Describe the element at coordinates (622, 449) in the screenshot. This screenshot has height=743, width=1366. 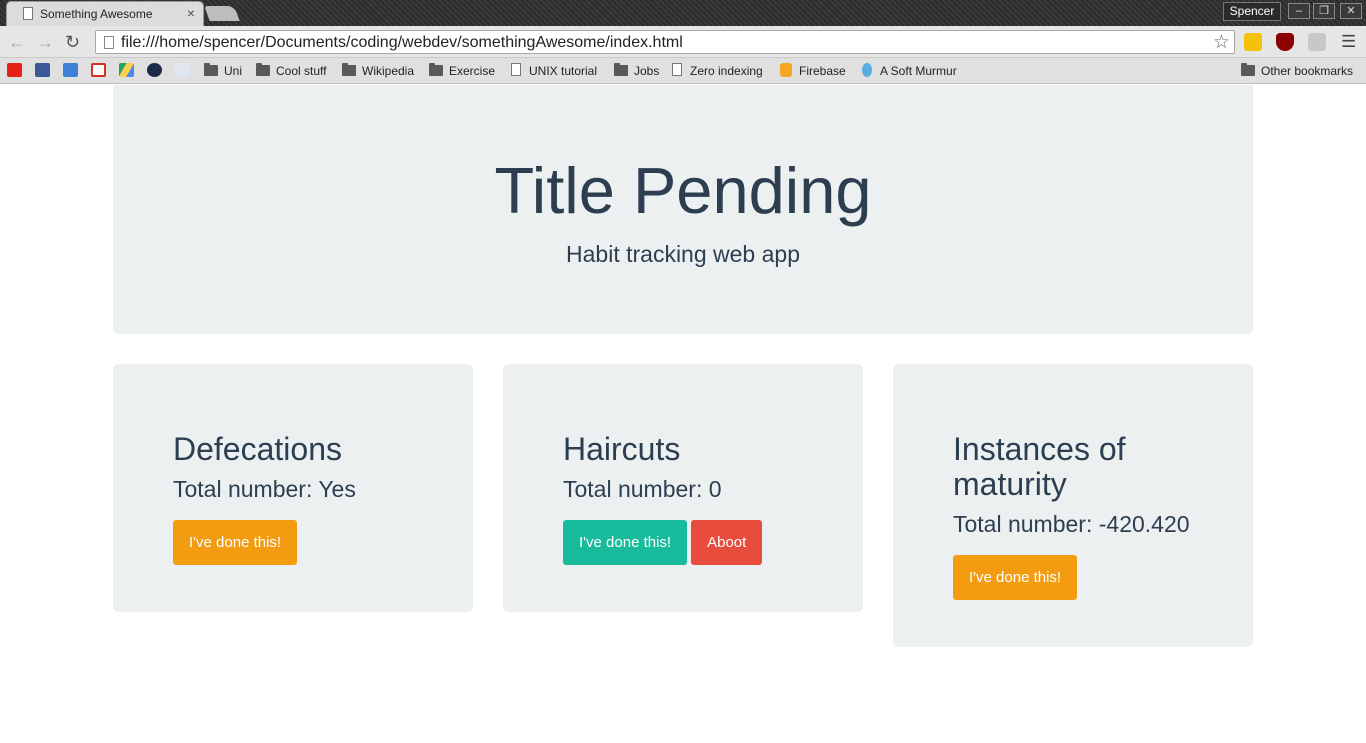
I see `habit-title: Haircuts` at that location.